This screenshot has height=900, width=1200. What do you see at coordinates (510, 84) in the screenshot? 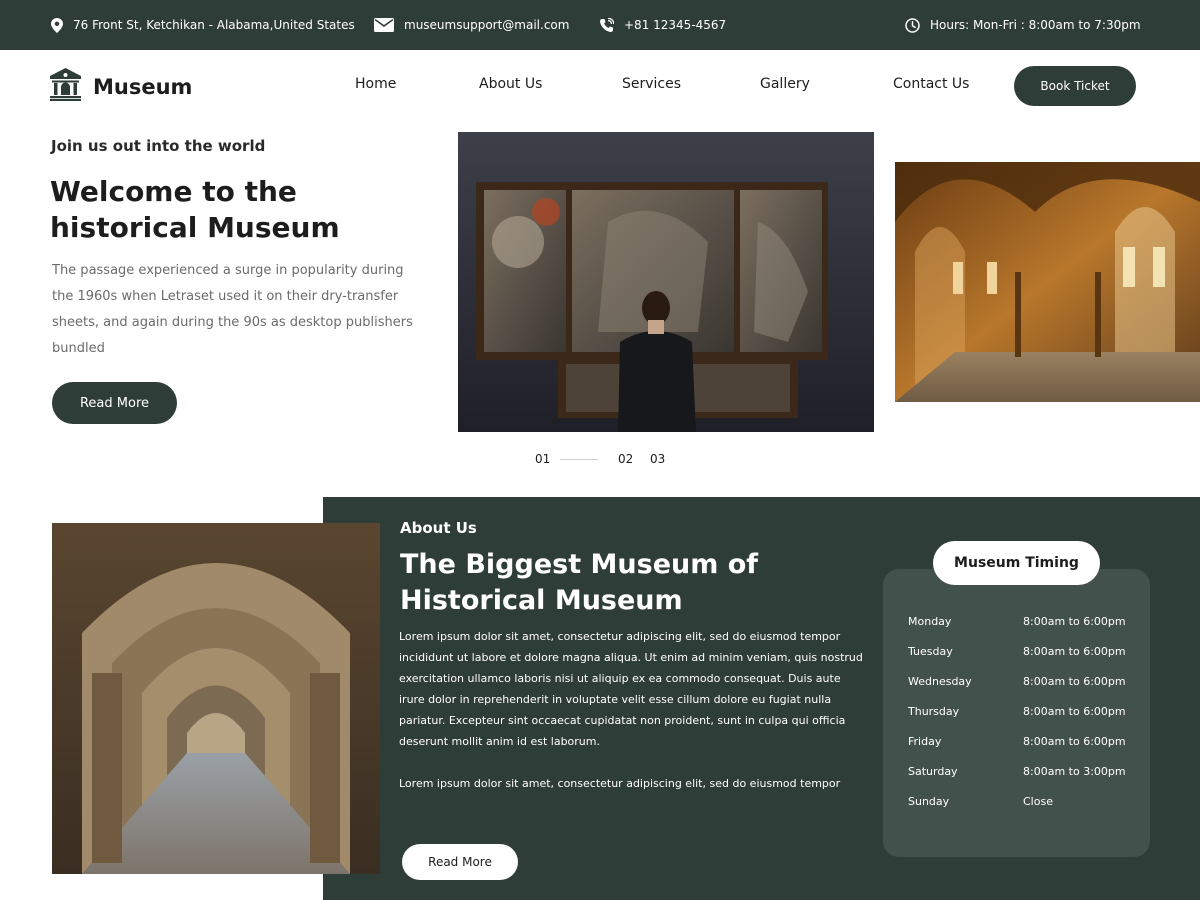
I see `nav-about-us: About Us` at bounding box center [510, 84].